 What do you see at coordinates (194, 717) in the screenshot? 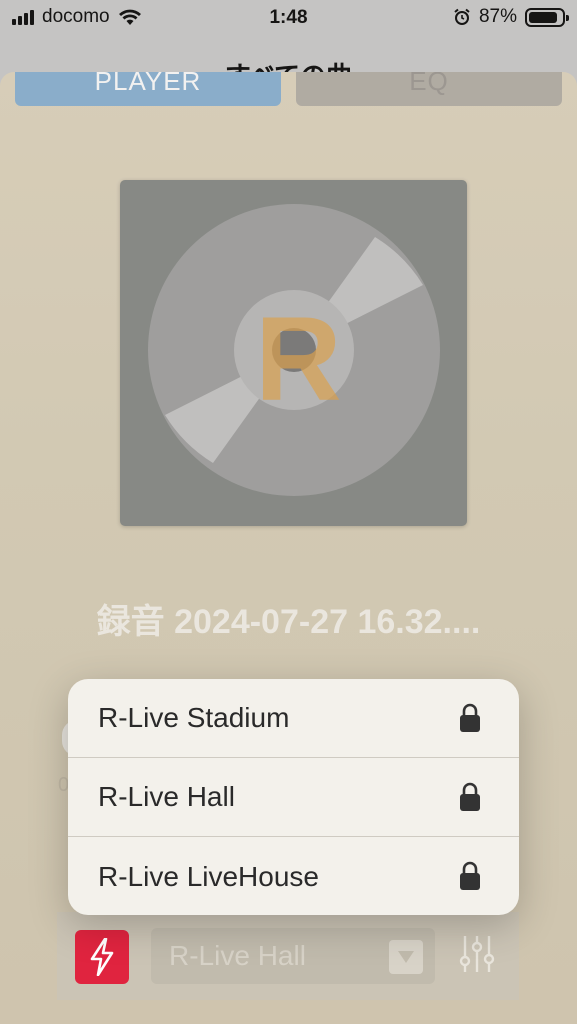
I see `menu-item-label: R-Live Stadium` at bounding box center [194, 717].